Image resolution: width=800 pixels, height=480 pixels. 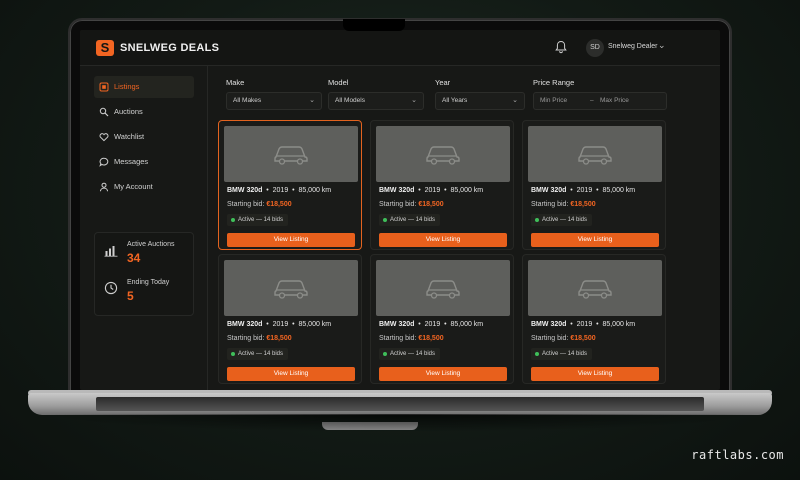 I want to click on price-range-input: Min Price – Max Price, so click(x=600, y=101).